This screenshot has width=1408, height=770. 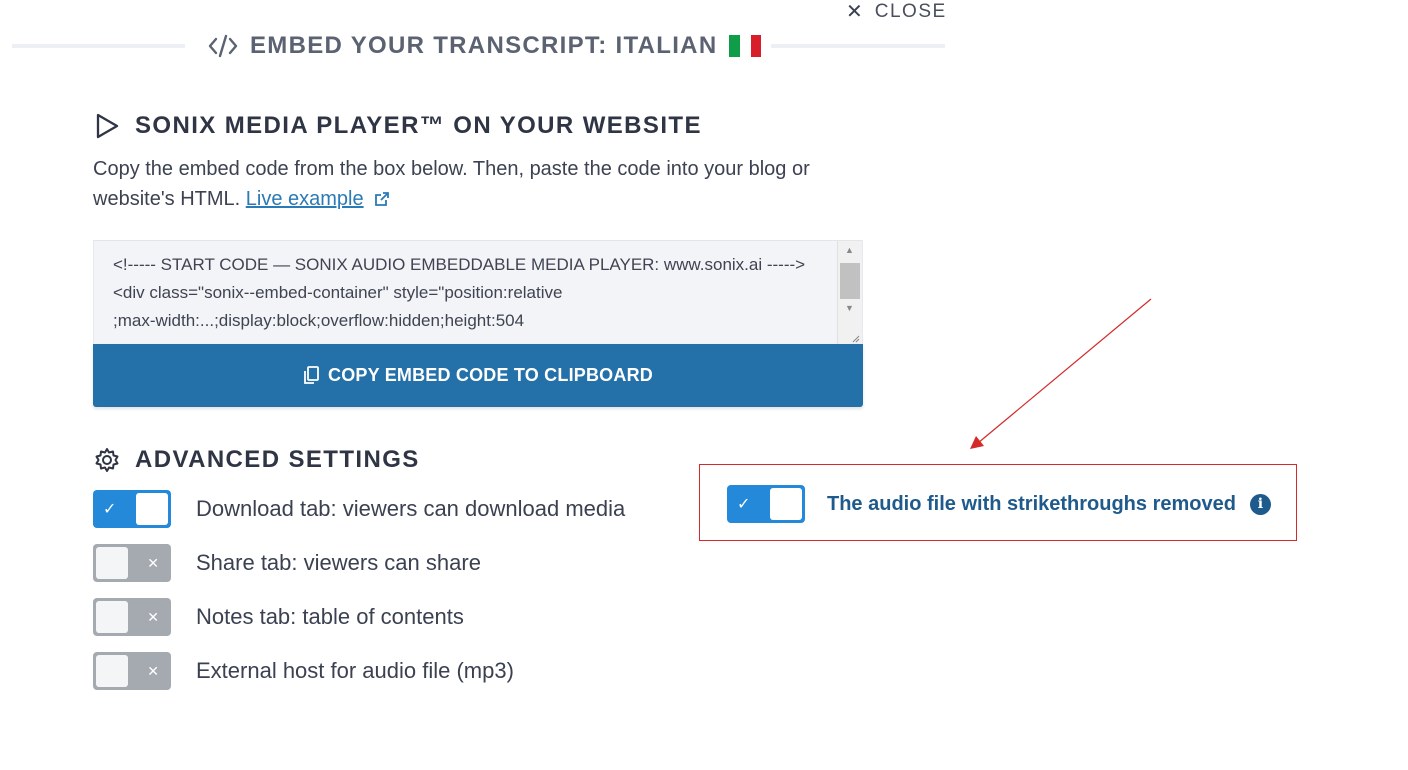 What do you see at coordinates (107, 460) in the screenshot?
I see `gear-icon` at bounding box center [107, 460].